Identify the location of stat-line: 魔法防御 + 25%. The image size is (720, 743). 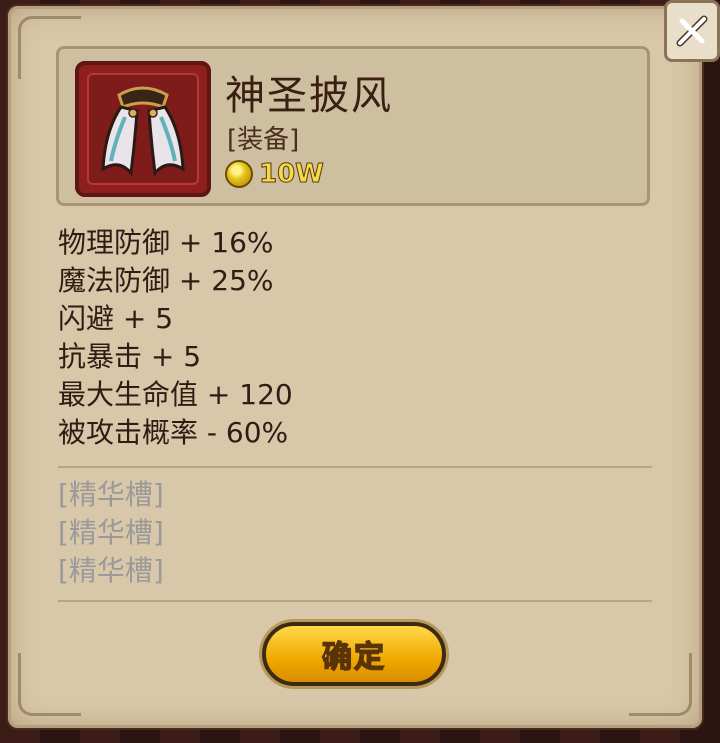
(166, 280).